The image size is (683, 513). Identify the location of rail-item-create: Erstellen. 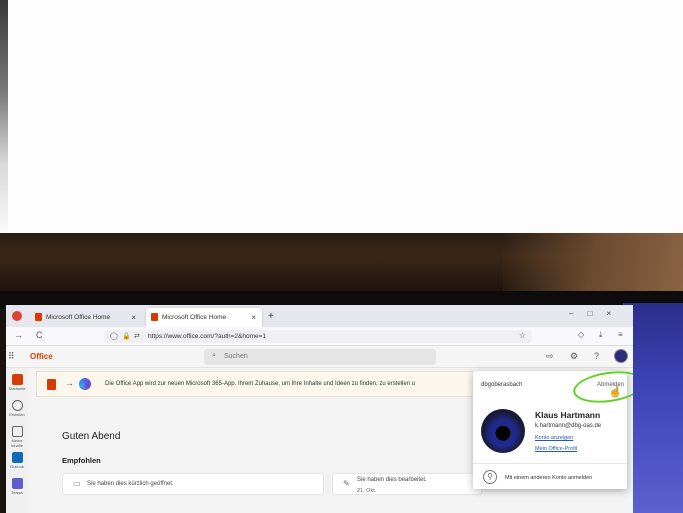
(17, 408).